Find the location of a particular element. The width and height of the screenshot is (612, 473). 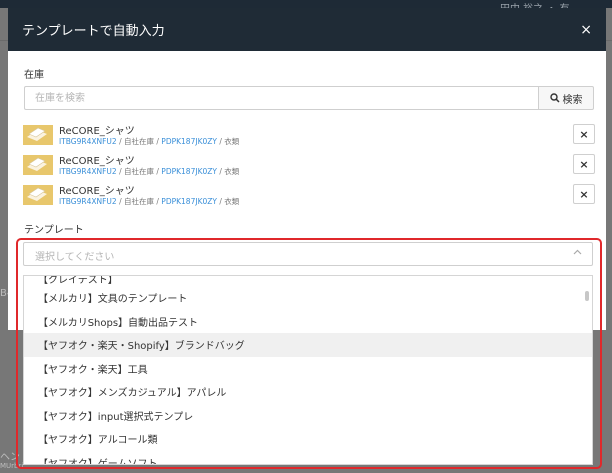

chevron-up-icon is located at coordinates (577, 252).